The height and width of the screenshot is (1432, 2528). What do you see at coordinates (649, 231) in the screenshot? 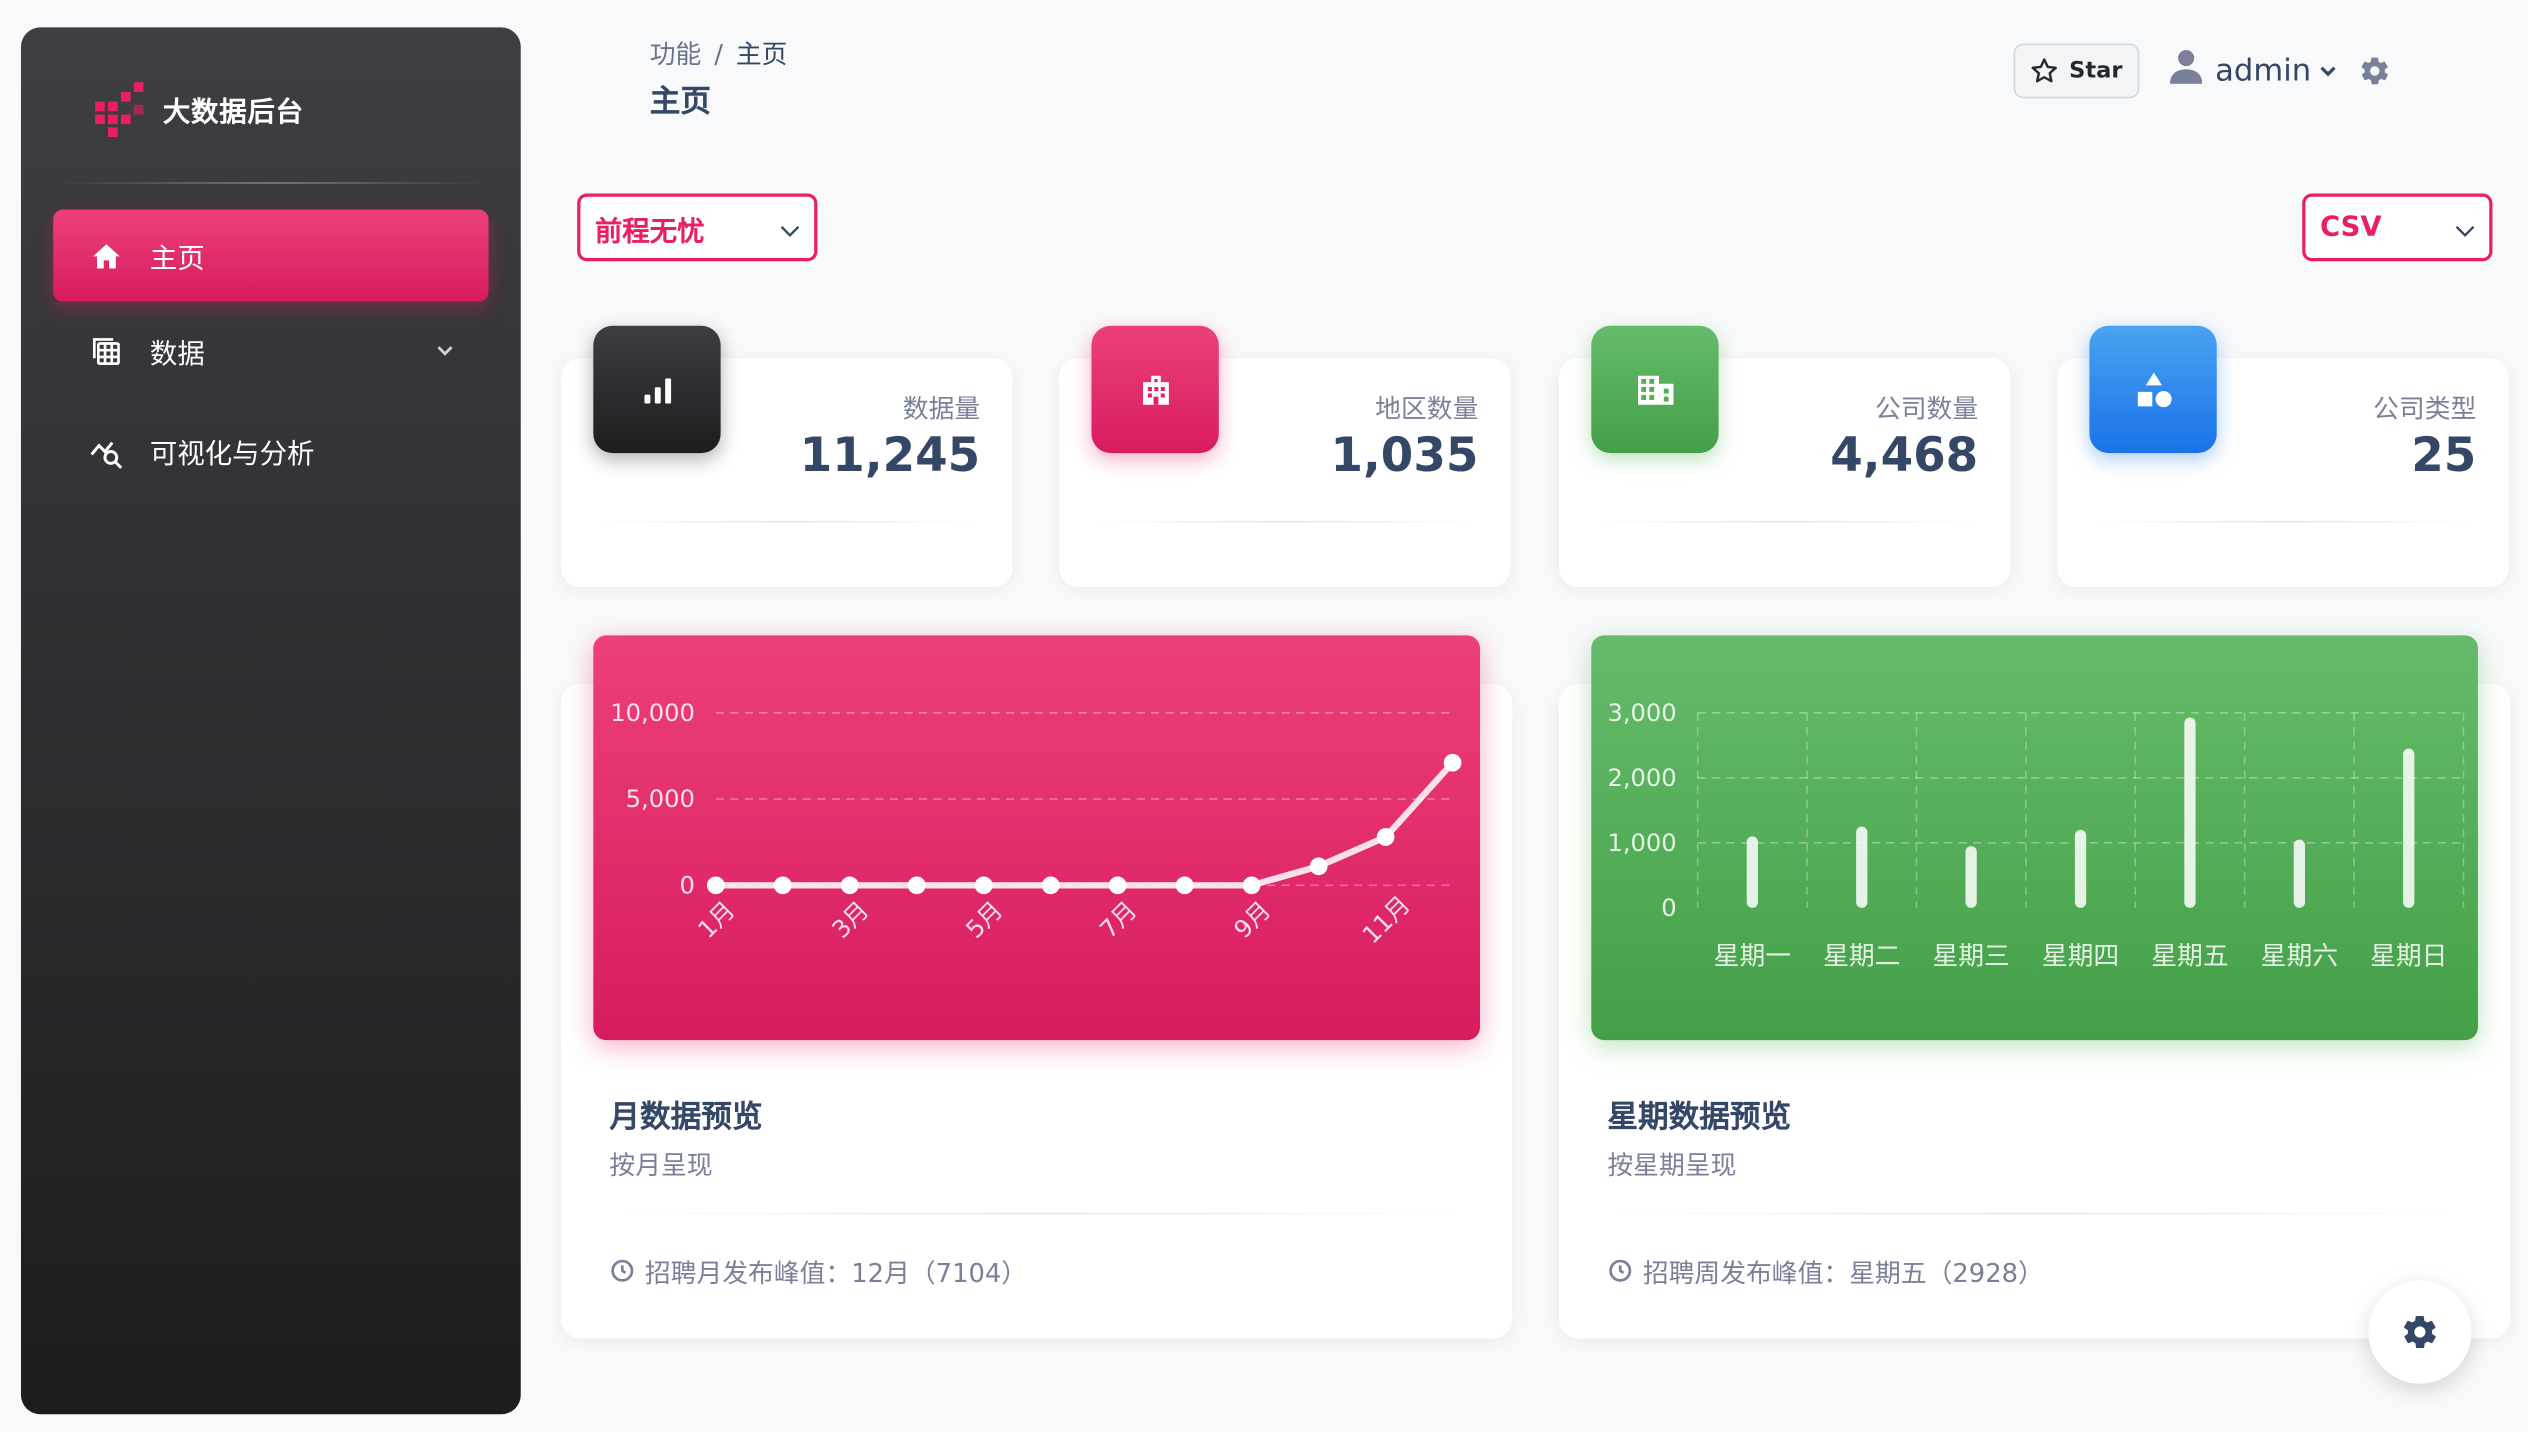
I see `source-select-value: 前程无忧` at bounding box center [649, 231].